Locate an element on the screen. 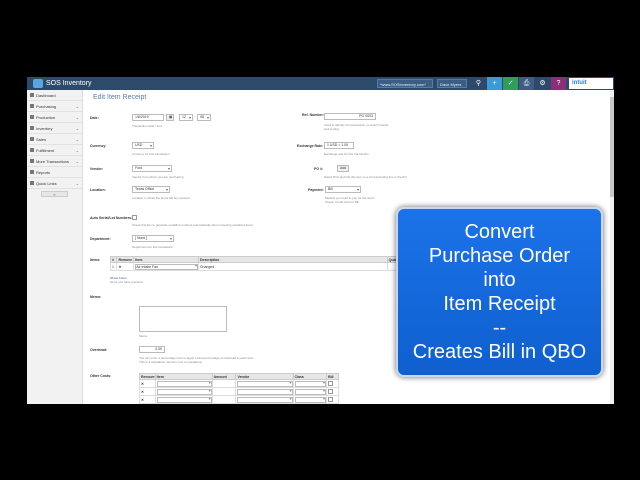 This screenshot has height=480, width=640. sidebar-item-more-transactions: More Transactions ⌄ is located at coordinates (54, 161).